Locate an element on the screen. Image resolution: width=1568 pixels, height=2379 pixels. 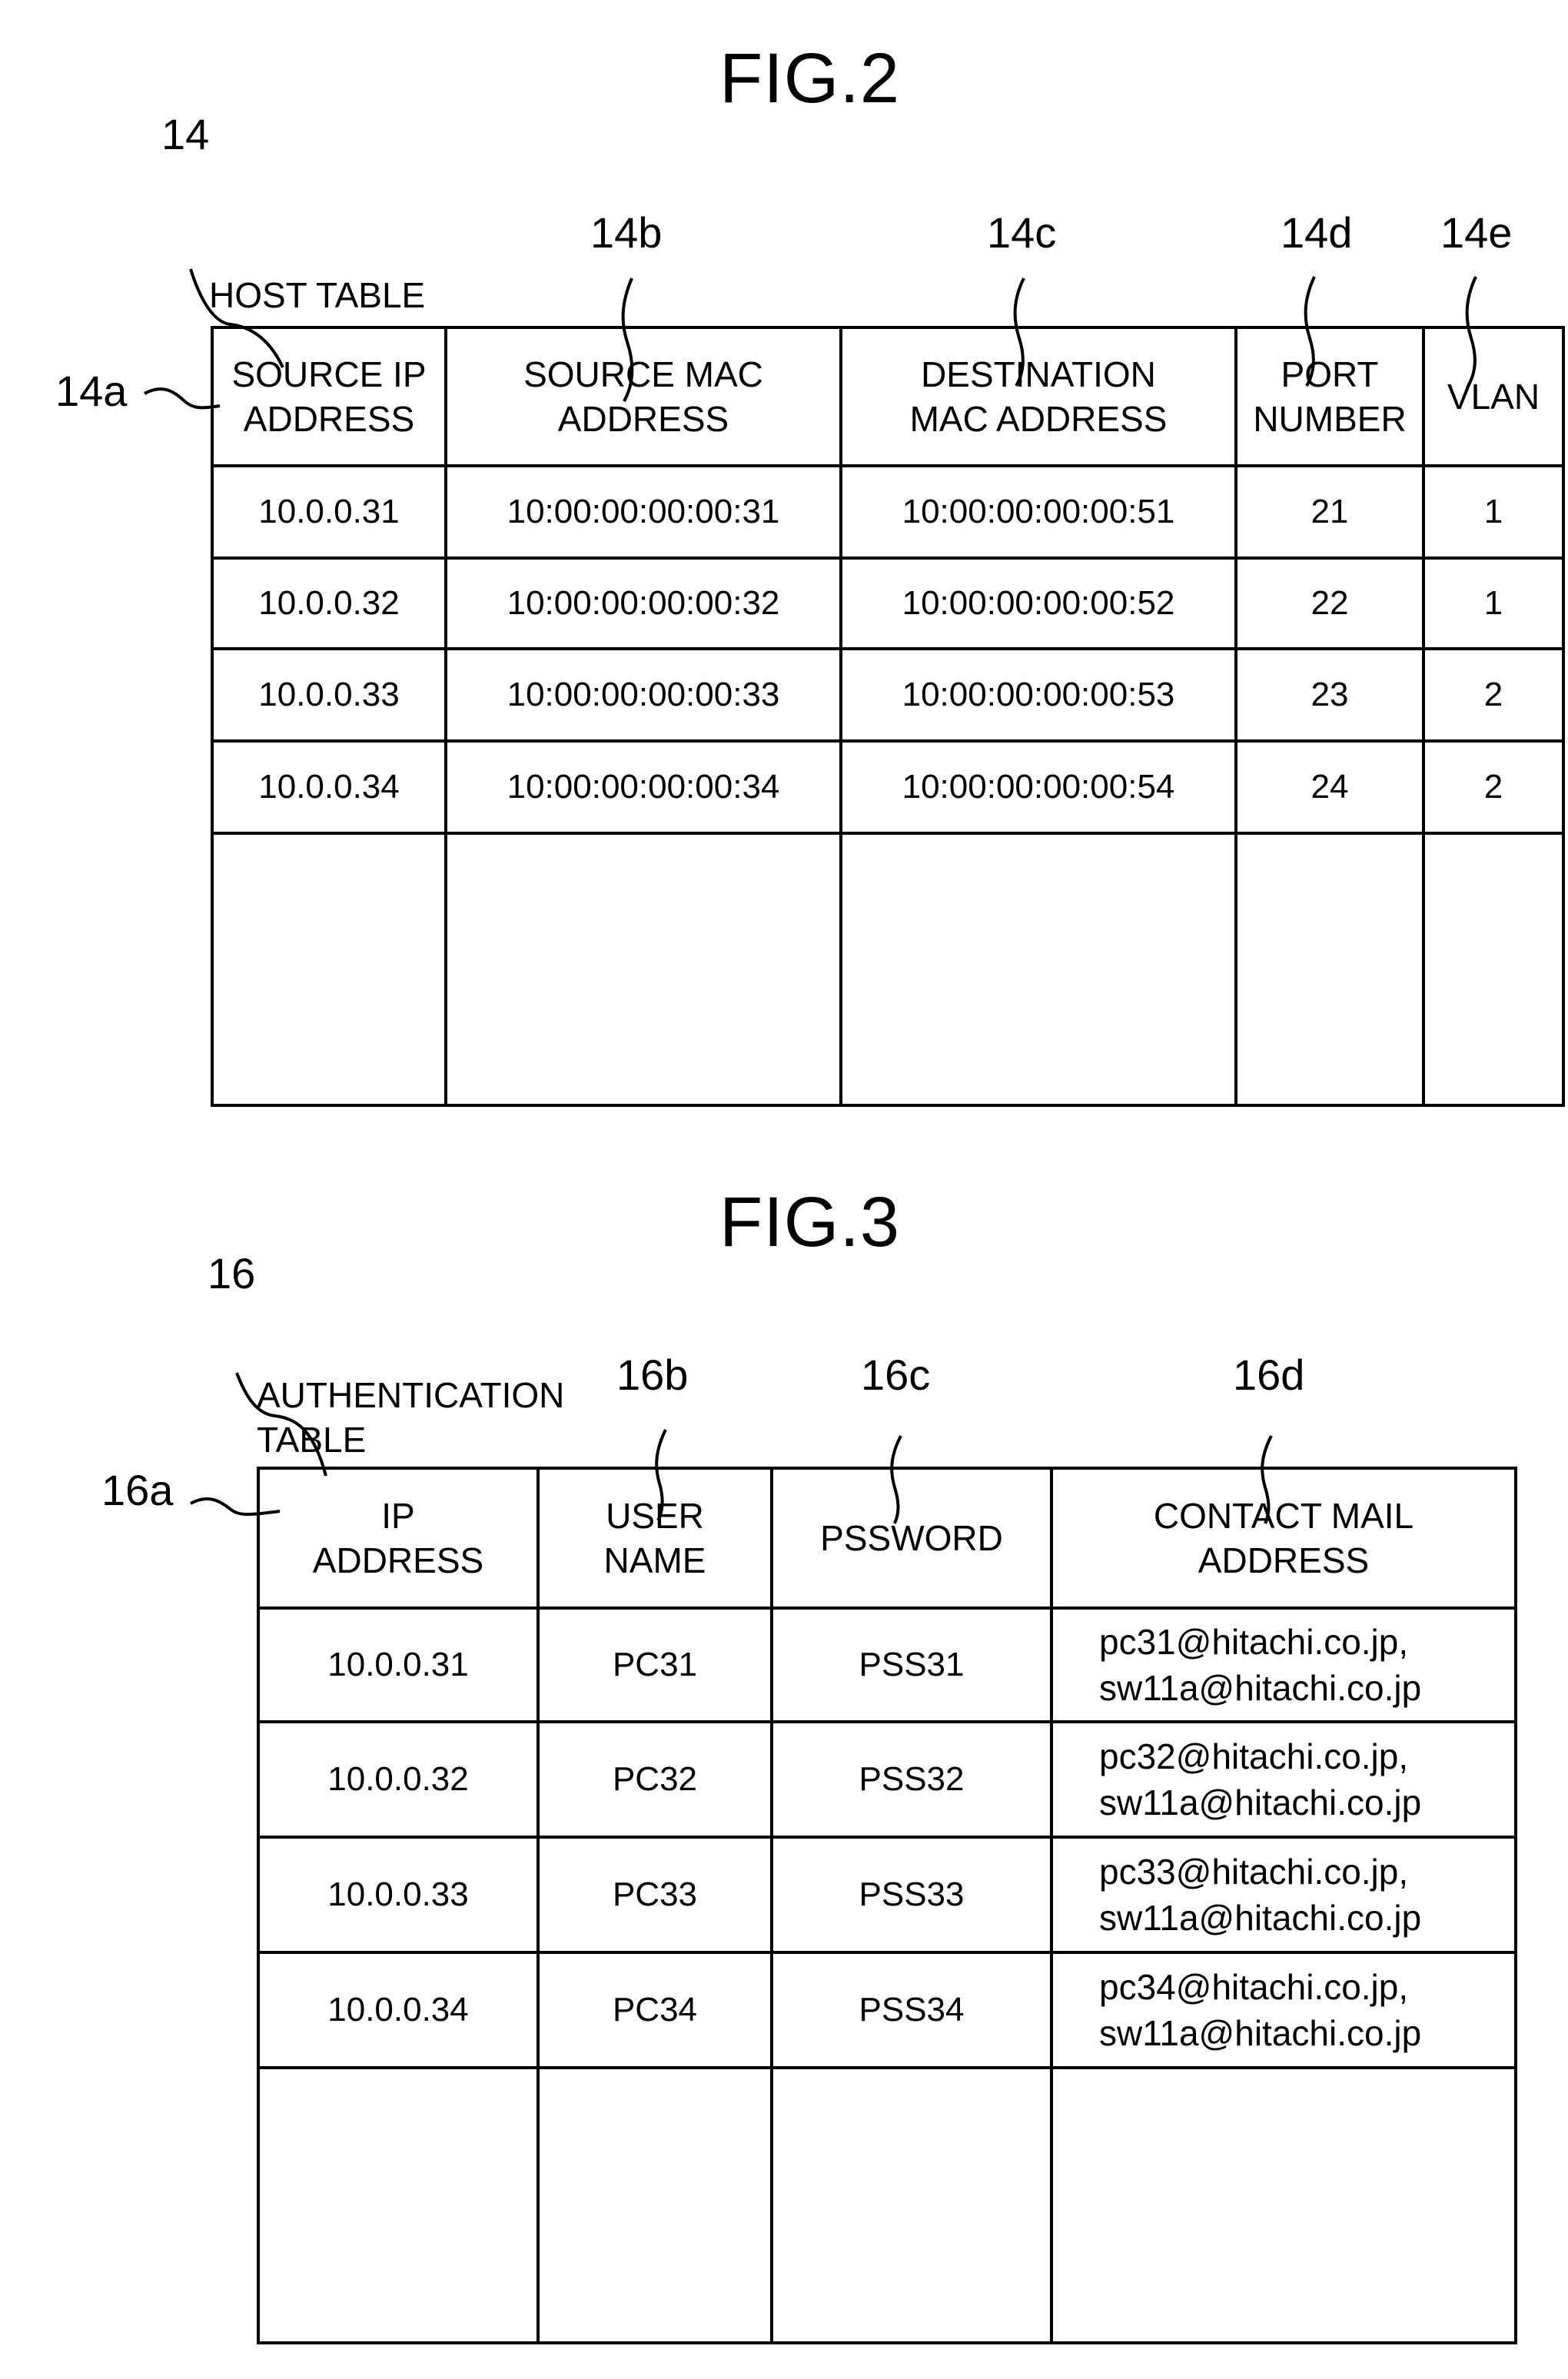
header-password: PSSWORD is located at coordinates (912, 1538).